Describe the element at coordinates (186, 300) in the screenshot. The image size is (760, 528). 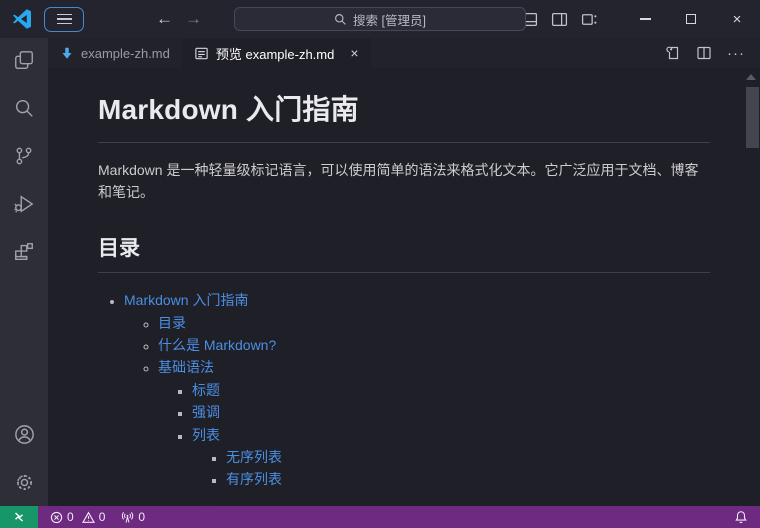
I see `toc-link: Markdown 入门指南` at that location.